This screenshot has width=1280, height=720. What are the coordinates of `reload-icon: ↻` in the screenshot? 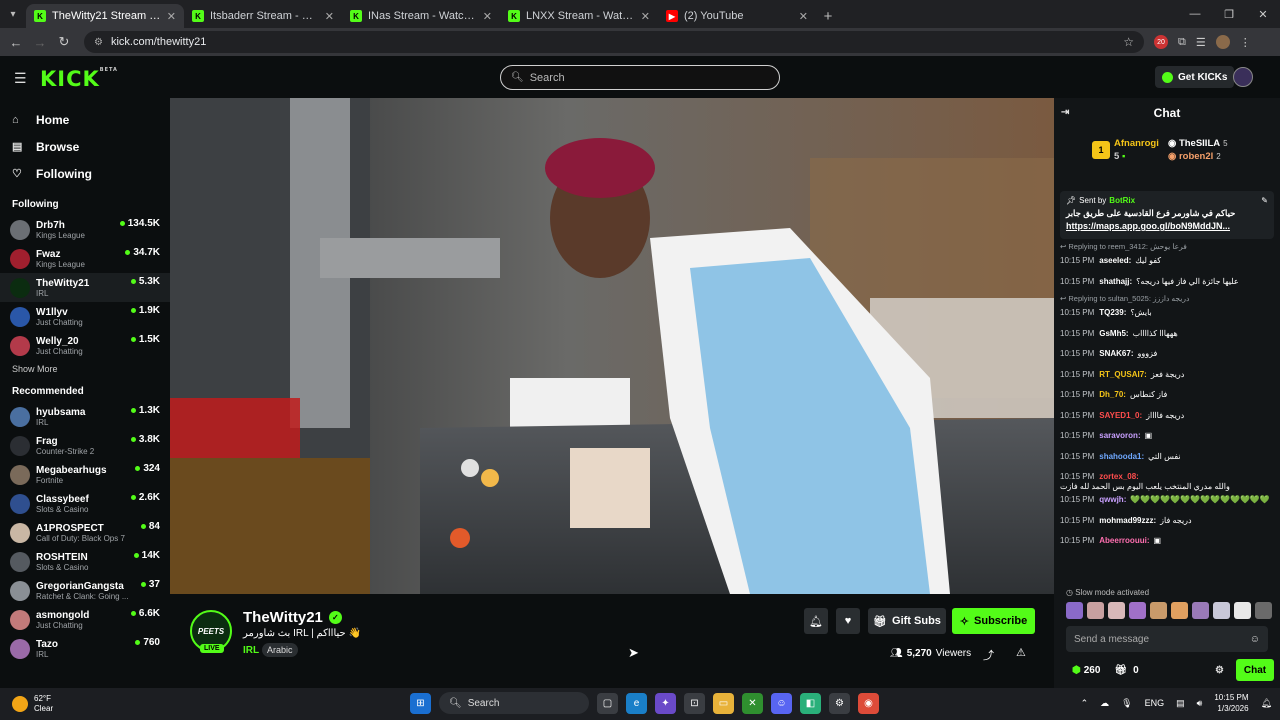 It's located at (64, 42).